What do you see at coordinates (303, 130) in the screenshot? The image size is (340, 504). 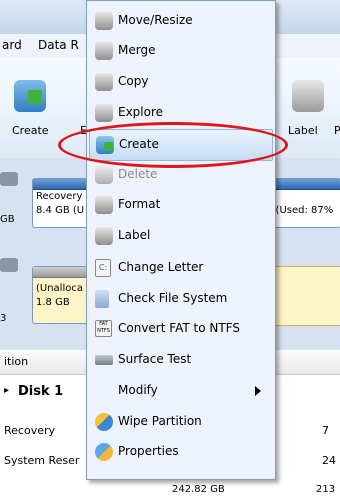 I see `toolbar-label-label: Label` at bounding box center [303, 130].